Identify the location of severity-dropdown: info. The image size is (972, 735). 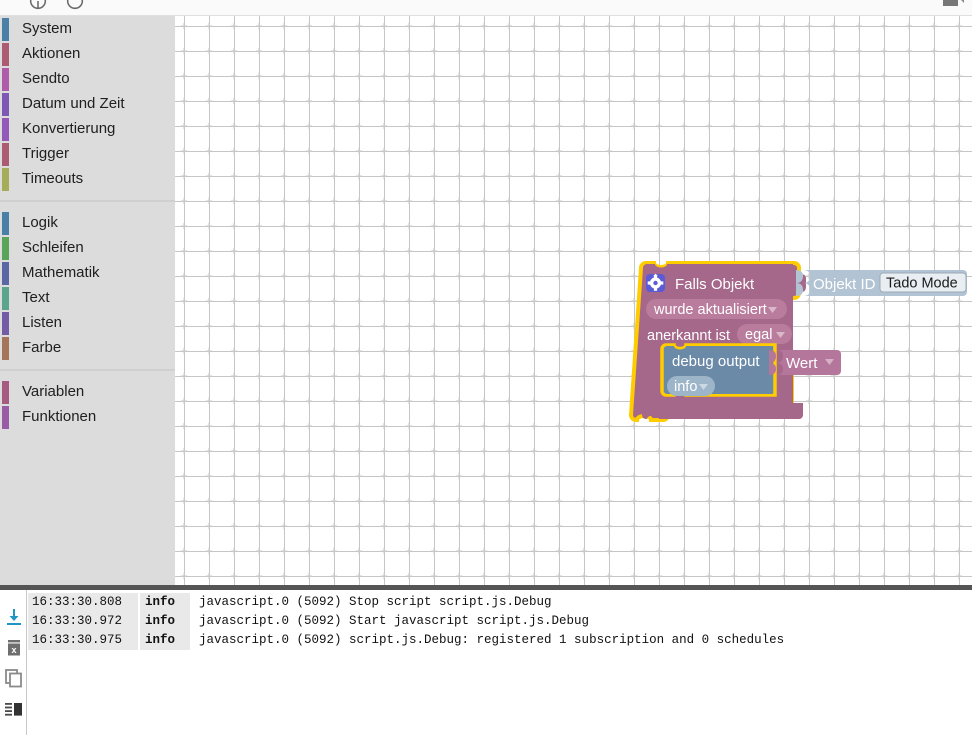
(691, 386).